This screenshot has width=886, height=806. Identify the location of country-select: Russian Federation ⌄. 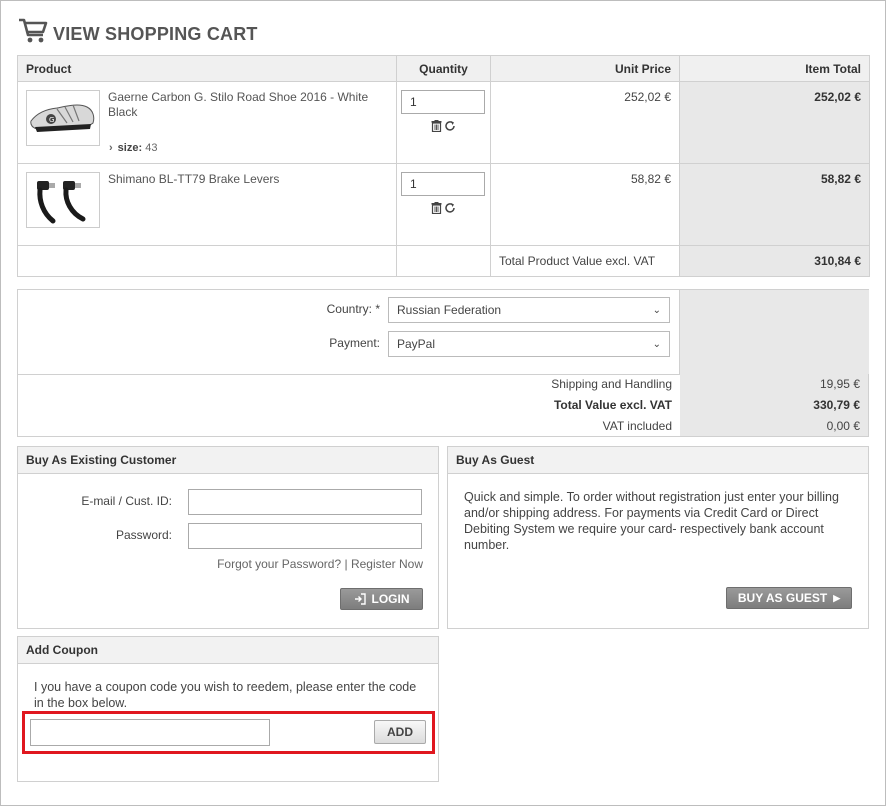
(529, 310).